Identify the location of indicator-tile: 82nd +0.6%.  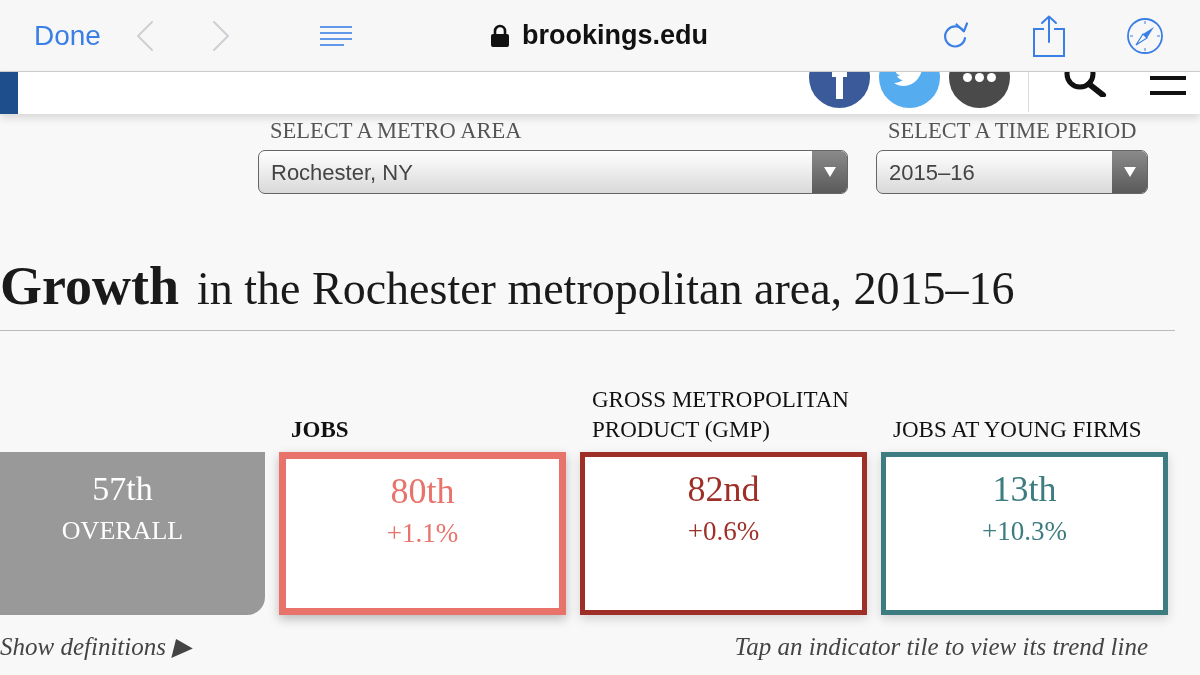
(723, 533).